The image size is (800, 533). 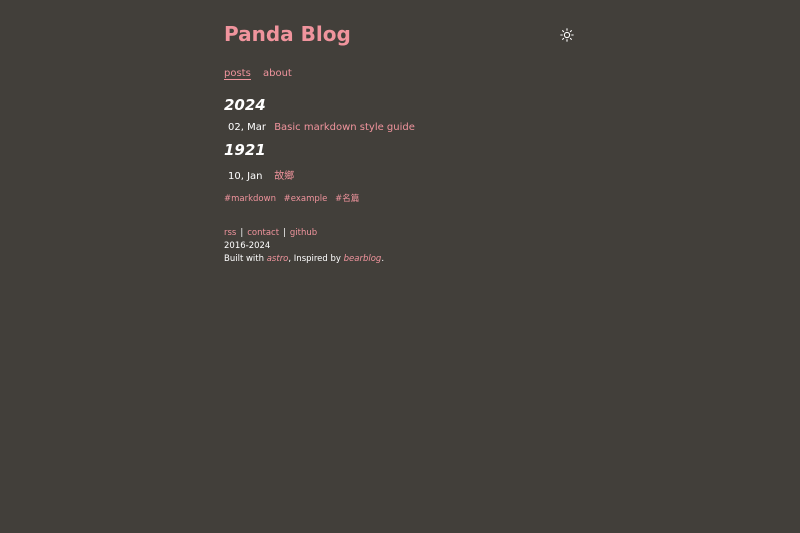 I want to click on post-link: 故鄉, so click(x=284, y=176).